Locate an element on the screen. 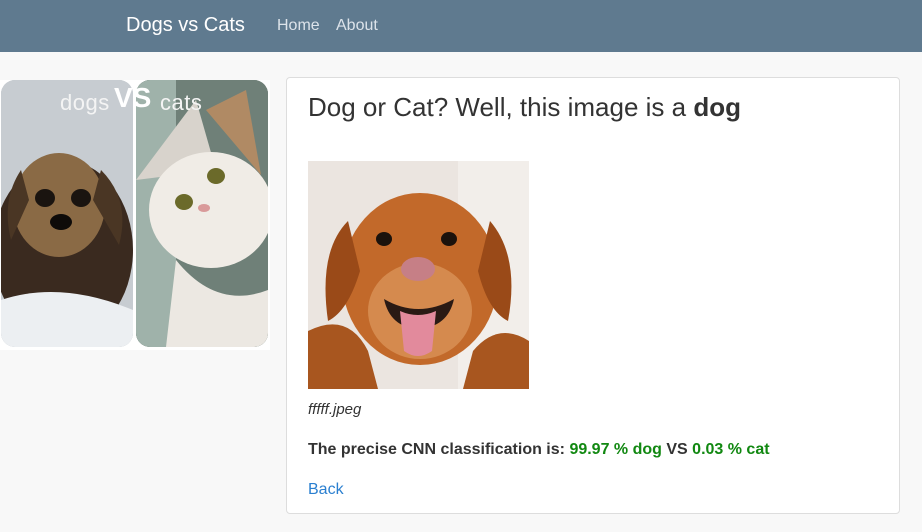 This screenshot has height=532, width=922. hero-vs-text: VS is located at coordinates (133, 97).